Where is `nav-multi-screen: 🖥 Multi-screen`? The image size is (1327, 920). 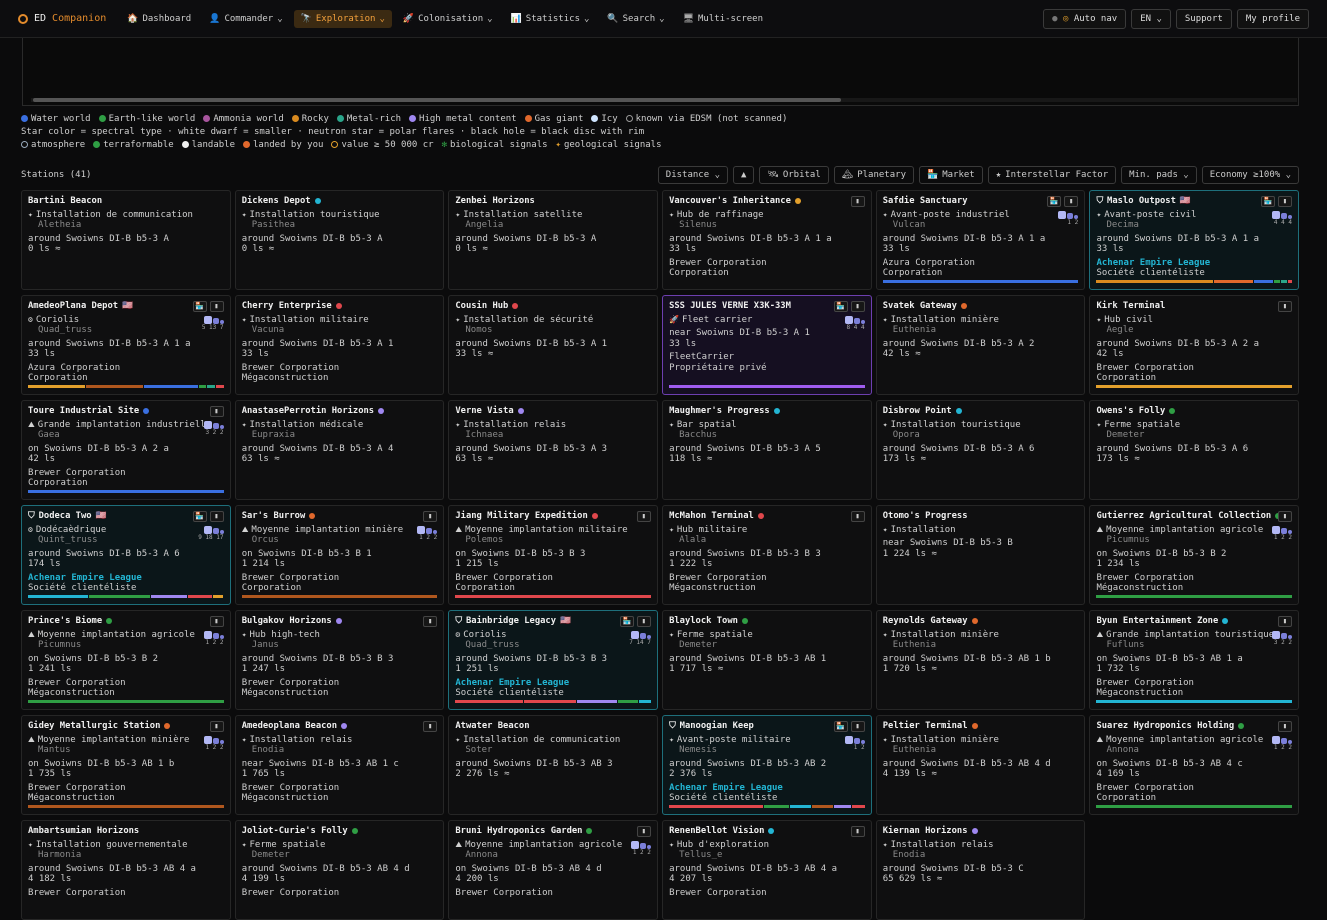 nav-multi-screen: 🖥 Multi-screen is located at coordinates (723, 19).